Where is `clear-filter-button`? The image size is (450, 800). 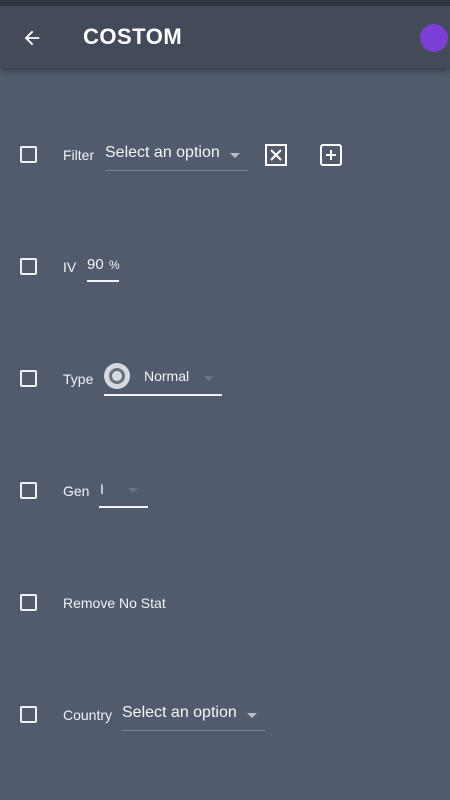 clear-filter-button is located at coordinates (276, 155).